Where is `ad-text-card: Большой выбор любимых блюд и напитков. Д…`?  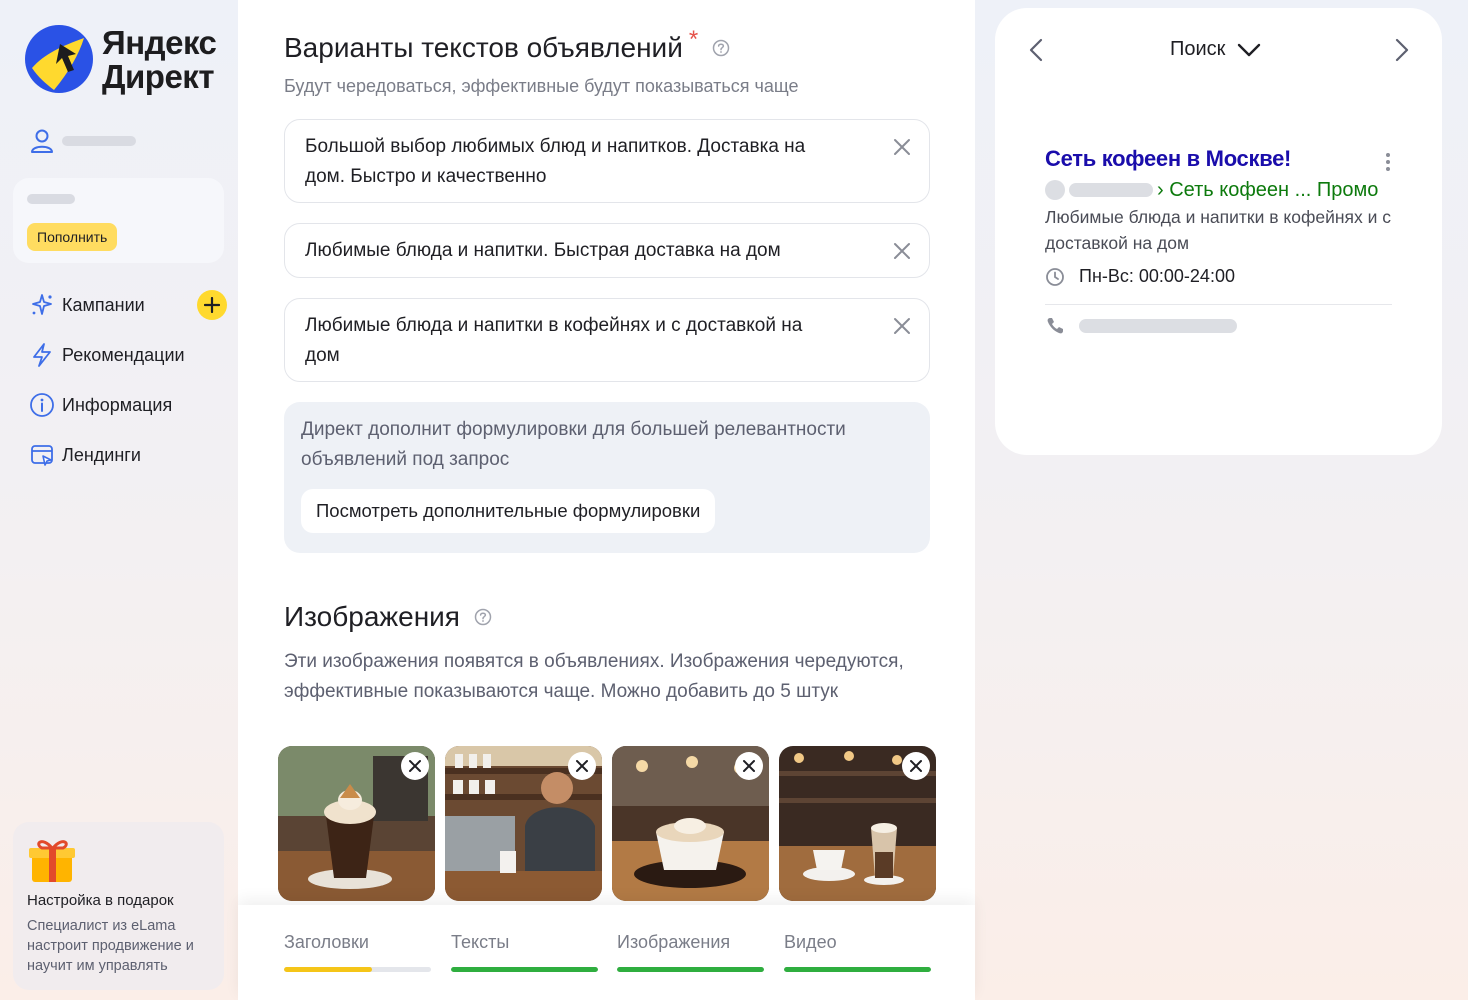
ad-text-card: Большой выбор любимых блюд и напитков. Д… is located at coordinates (607, 161).